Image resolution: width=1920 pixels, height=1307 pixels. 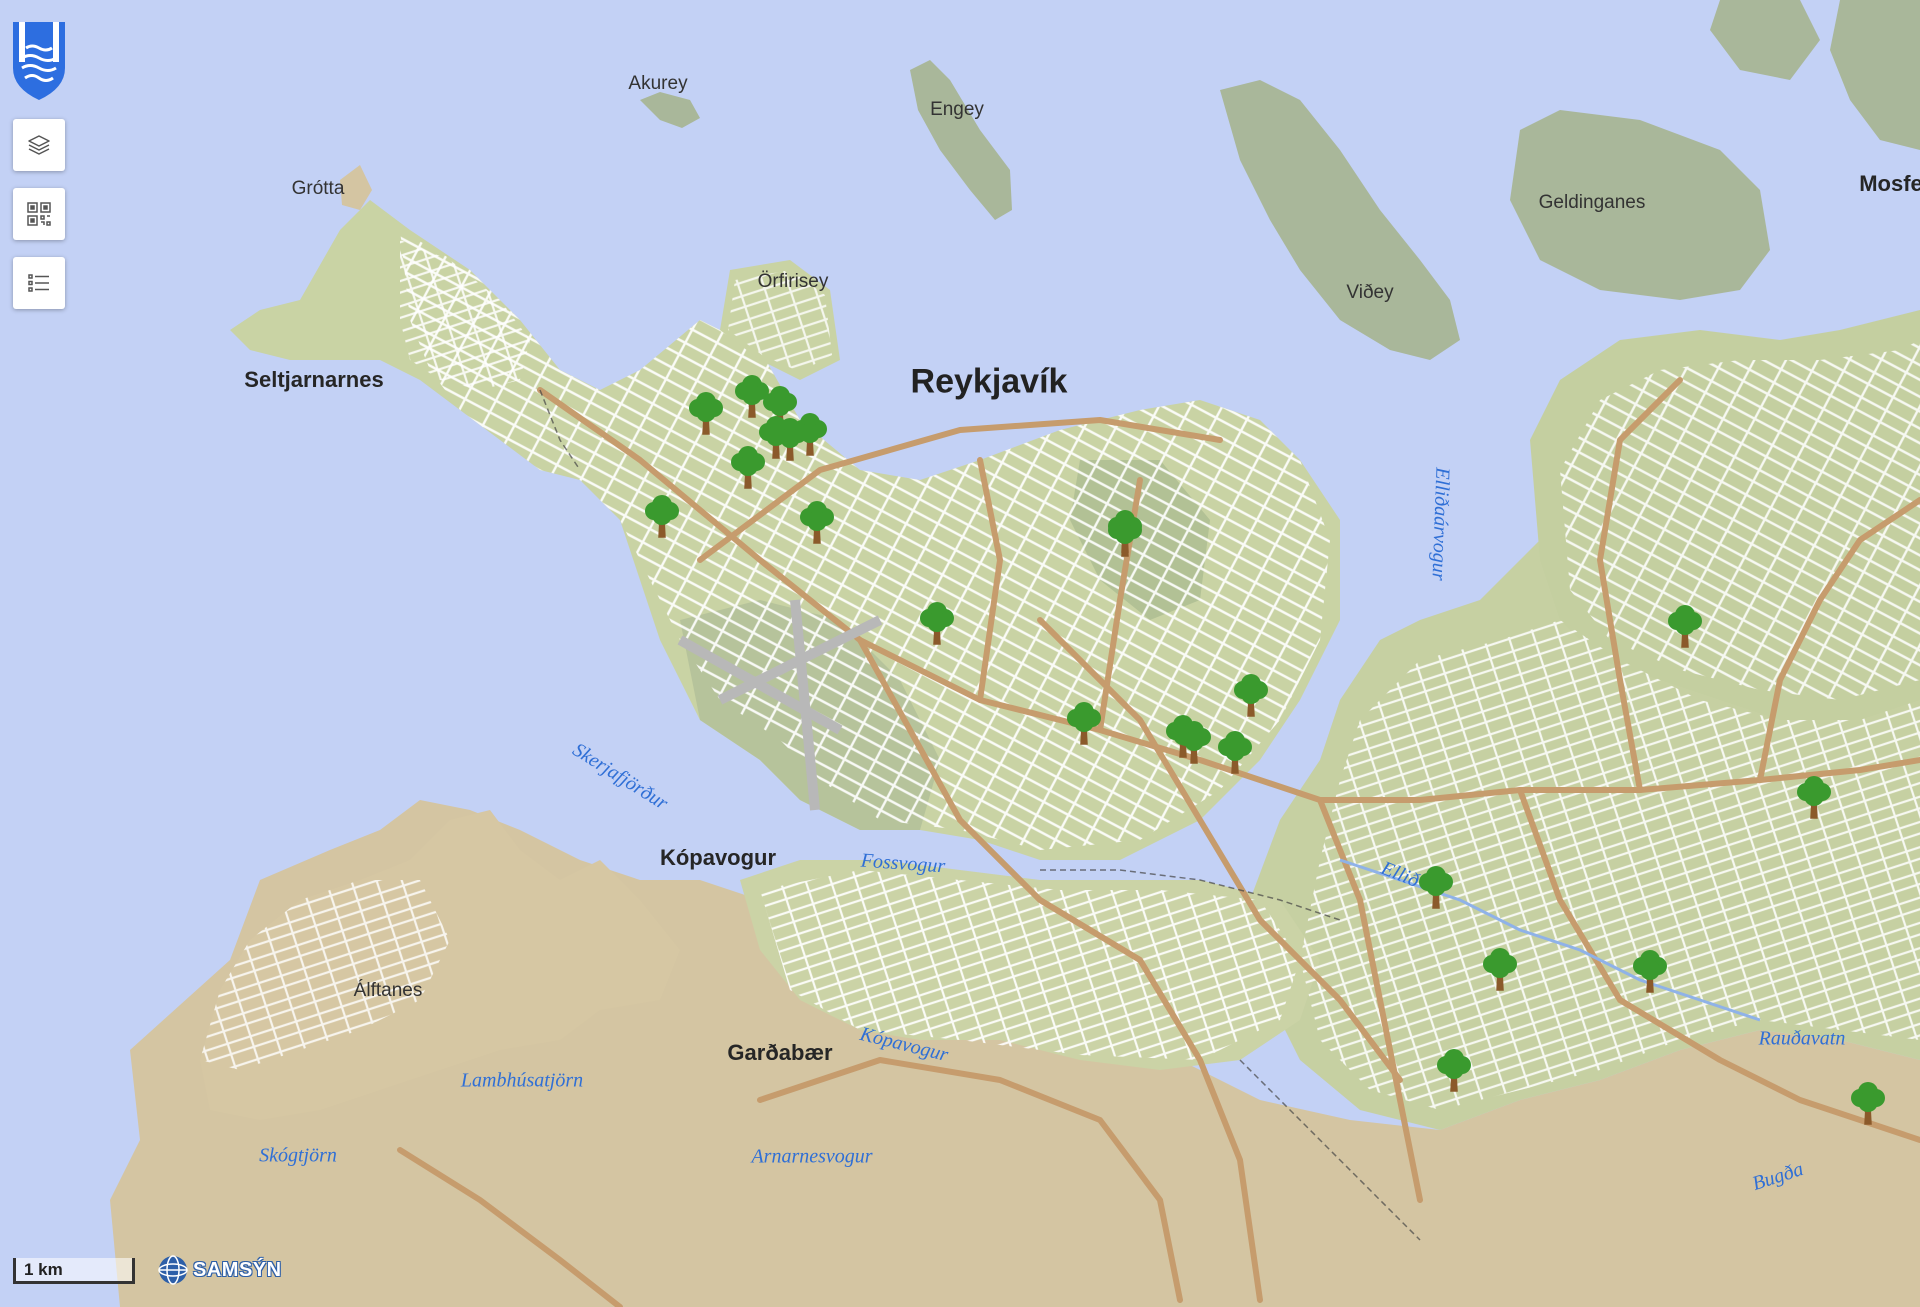 I want to click on layers-icon, so click(x=39, y=145).